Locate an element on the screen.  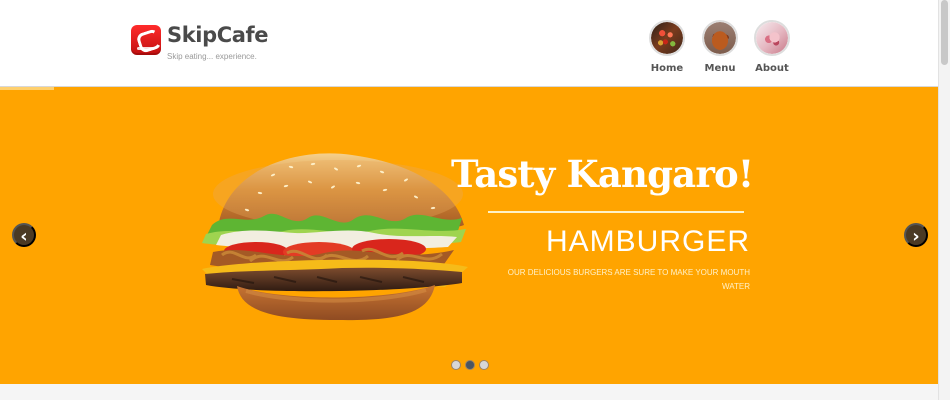
nav-home-label: Home is located at coordinates (667, 68).